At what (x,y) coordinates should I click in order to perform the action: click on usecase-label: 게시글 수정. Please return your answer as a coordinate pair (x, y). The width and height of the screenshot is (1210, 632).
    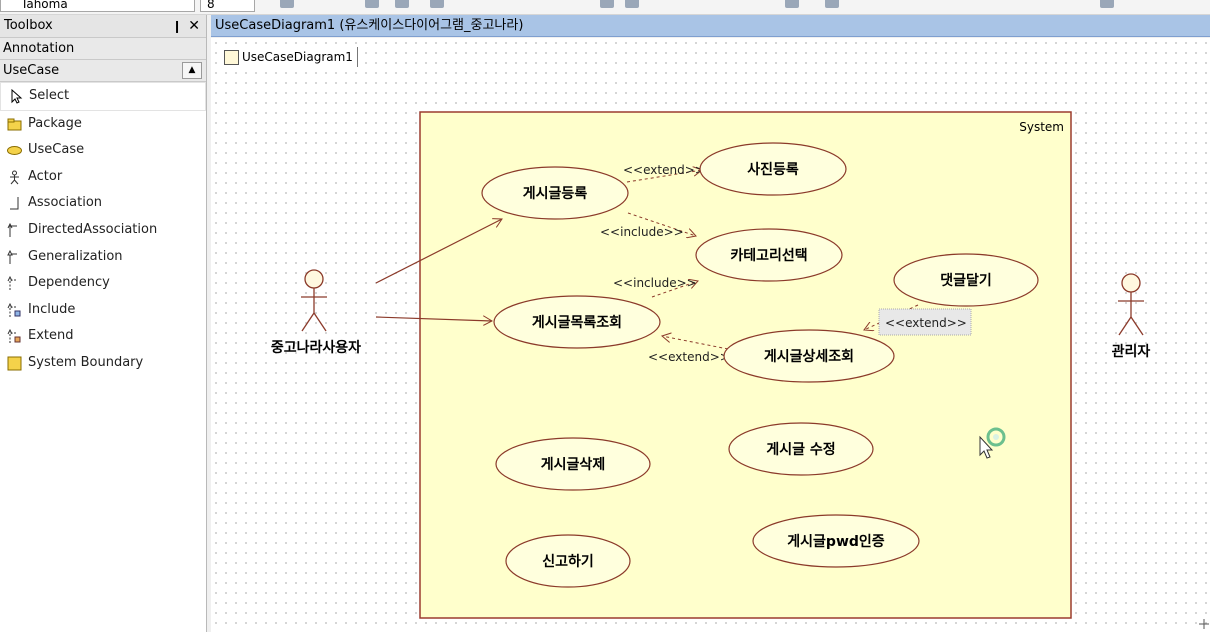
    Looking at the image, I should click on (800, 449).